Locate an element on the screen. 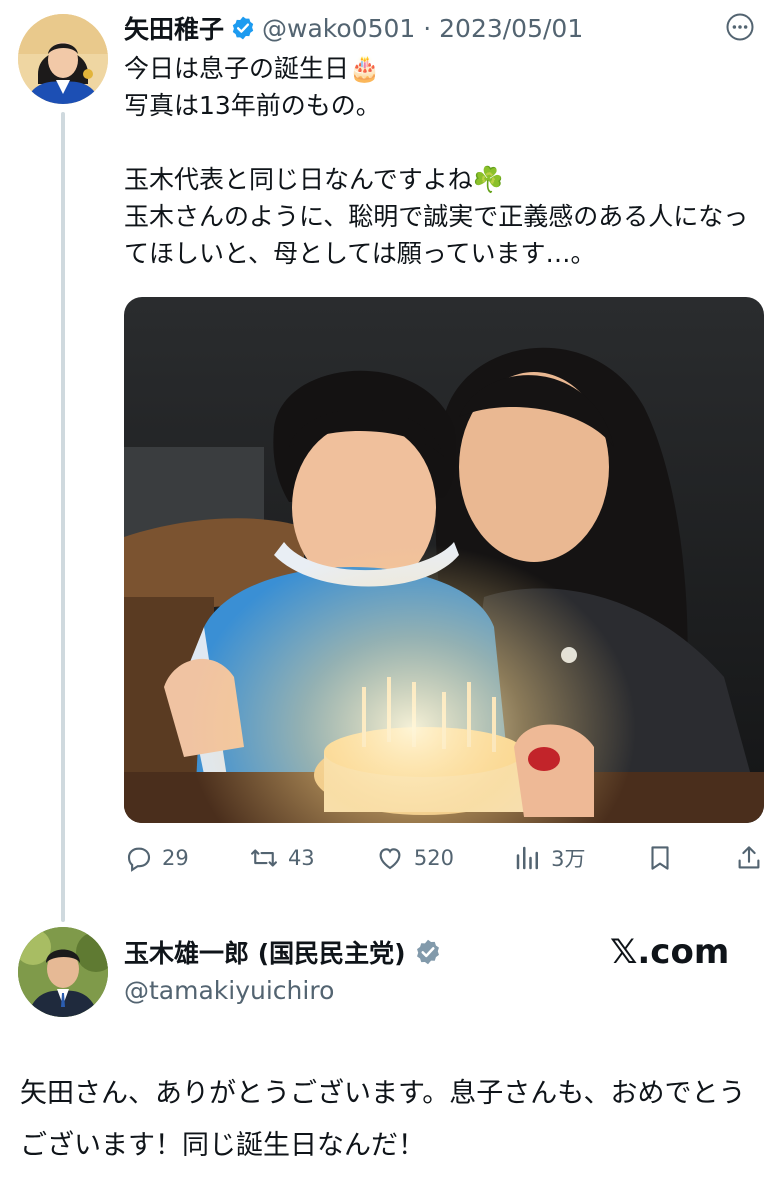 The height and width of the screenshot is (1200, 782). like-button: 520 is located at coordinates (414, 858).